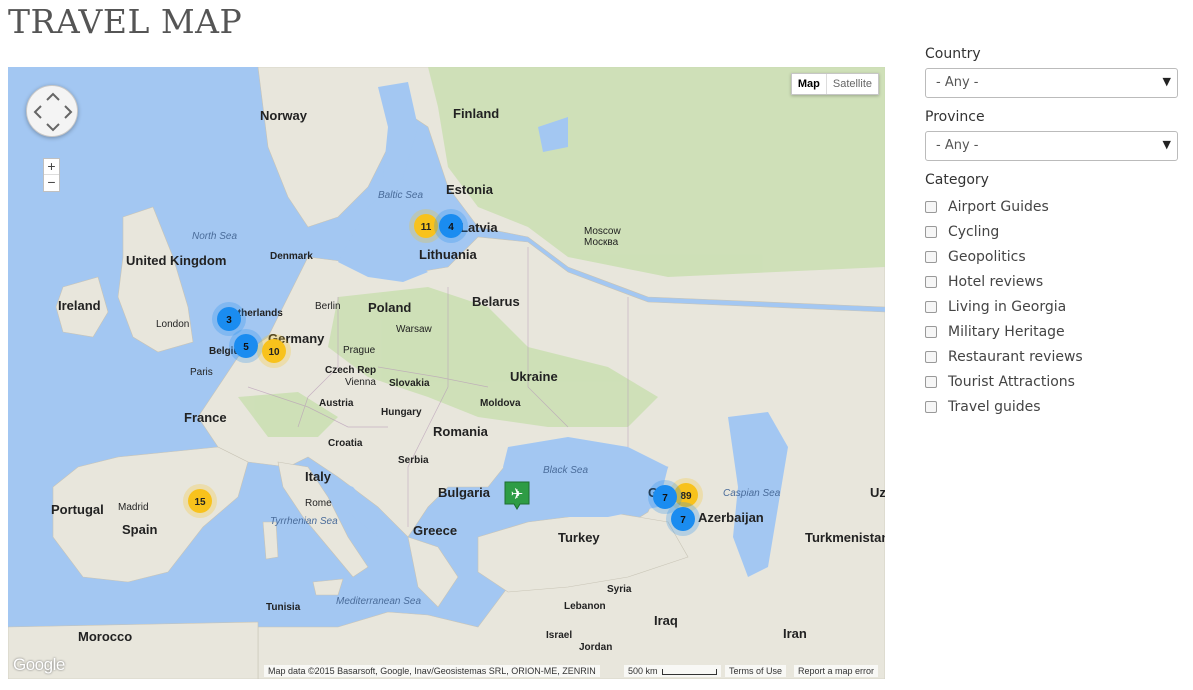 This screenshot has height=690, width=1193. I want to click on label-madrid: Madrid, so click(133, 507).